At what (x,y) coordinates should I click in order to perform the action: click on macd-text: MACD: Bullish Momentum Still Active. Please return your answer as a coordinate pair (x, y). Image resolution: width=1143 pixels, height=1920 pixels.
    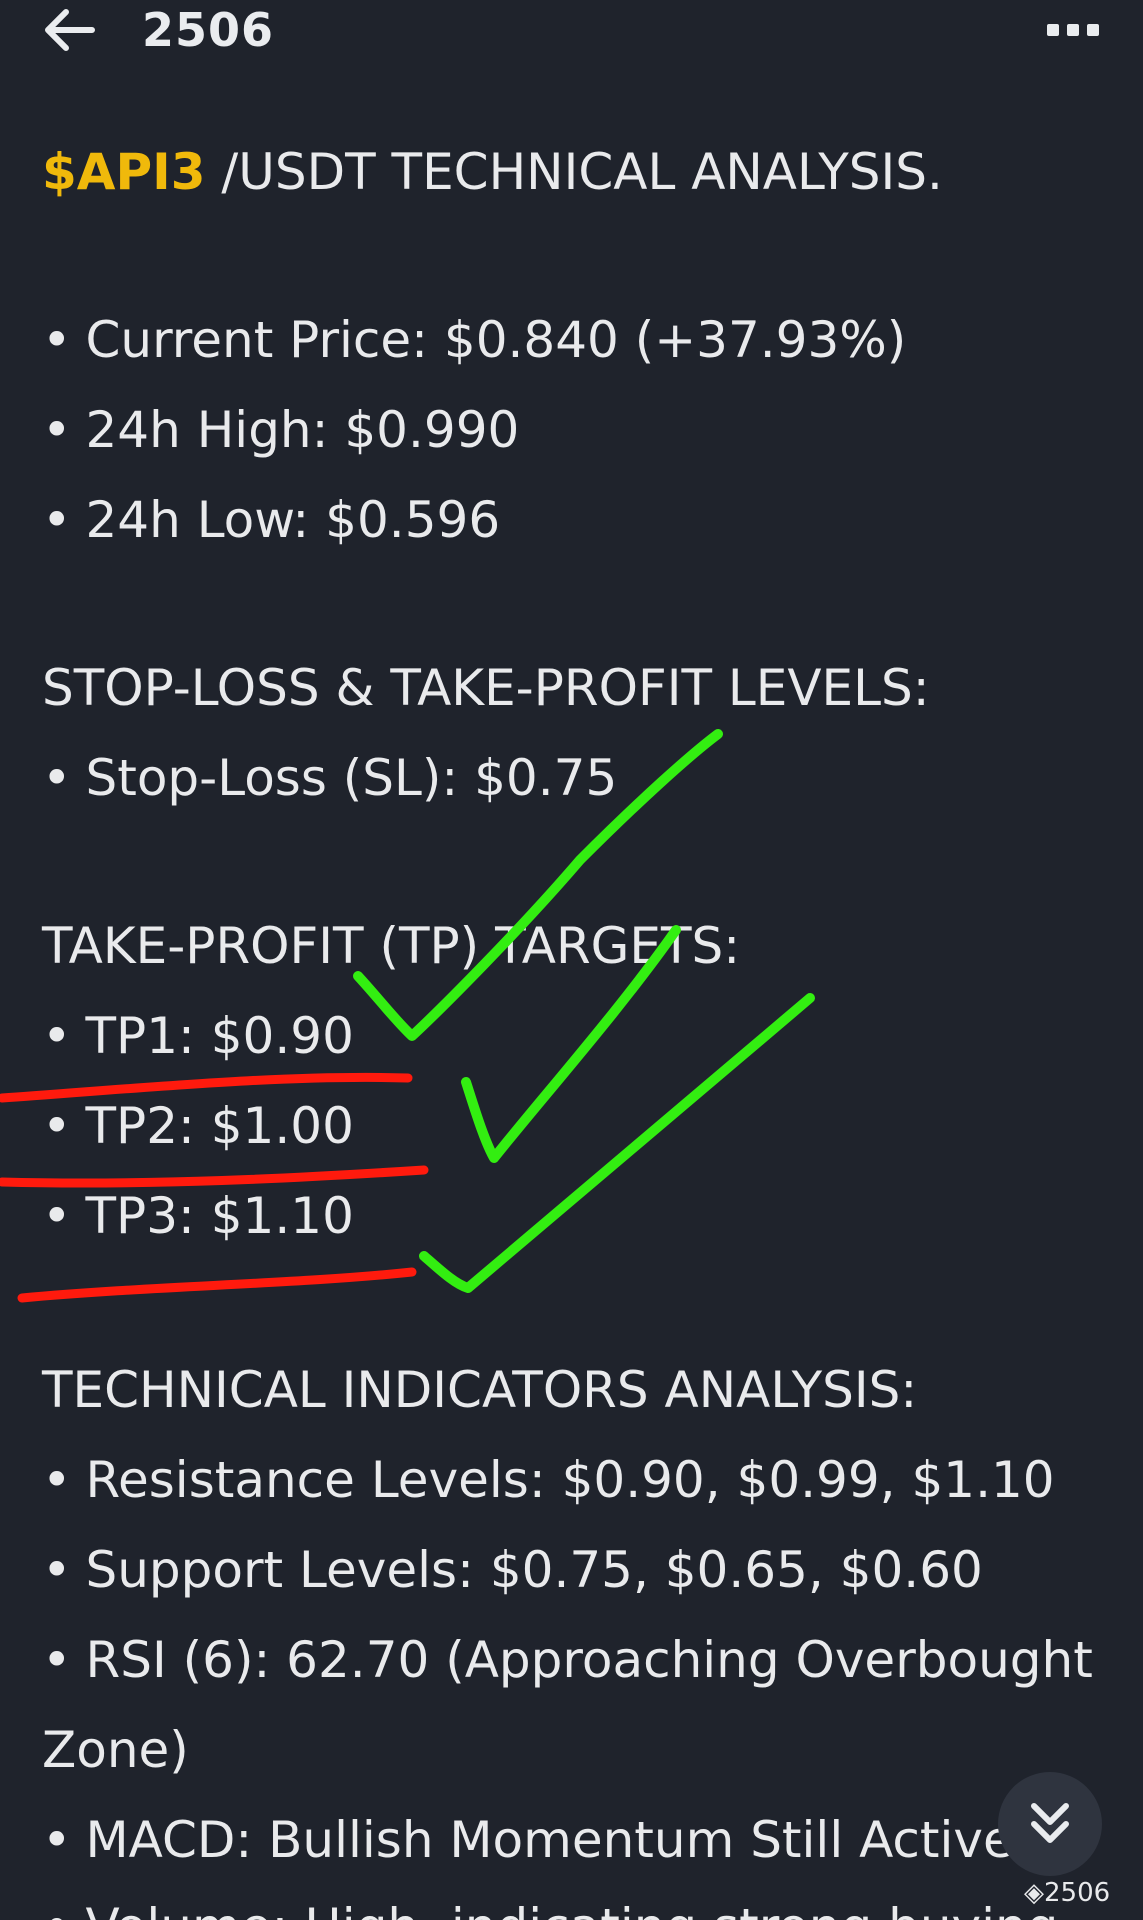
    Looking at the image, I should click on (549, 1840).